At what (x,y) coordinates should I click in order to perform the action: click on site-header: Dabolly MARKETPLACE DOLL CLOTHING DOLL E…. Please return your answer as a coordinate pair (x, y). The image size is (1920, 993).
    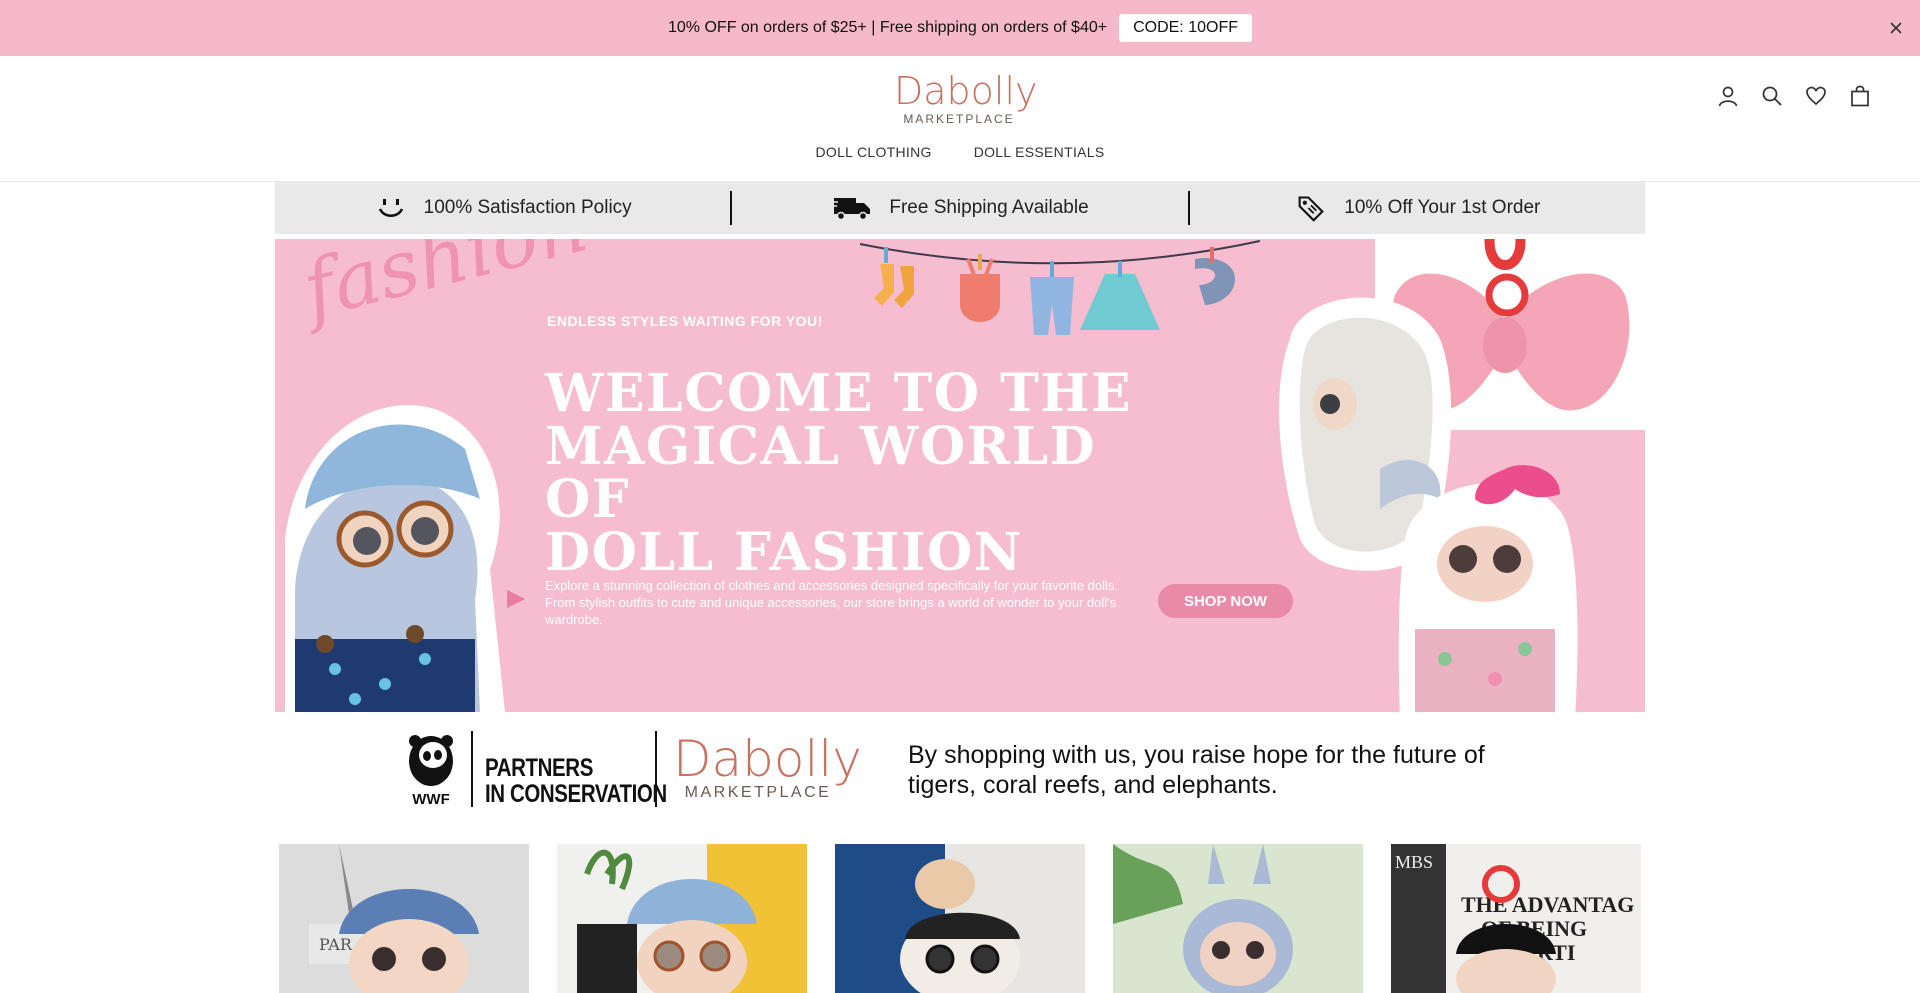
    Looking at the image, I should click on (960, 119).